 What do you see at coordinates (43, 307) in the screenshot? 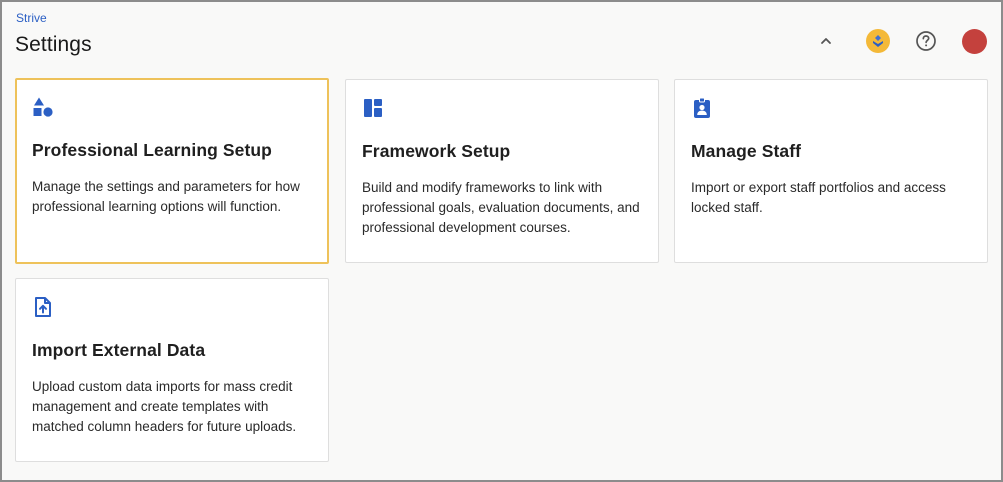
I see `file-upload-icon` at bounding box center [43, 307].